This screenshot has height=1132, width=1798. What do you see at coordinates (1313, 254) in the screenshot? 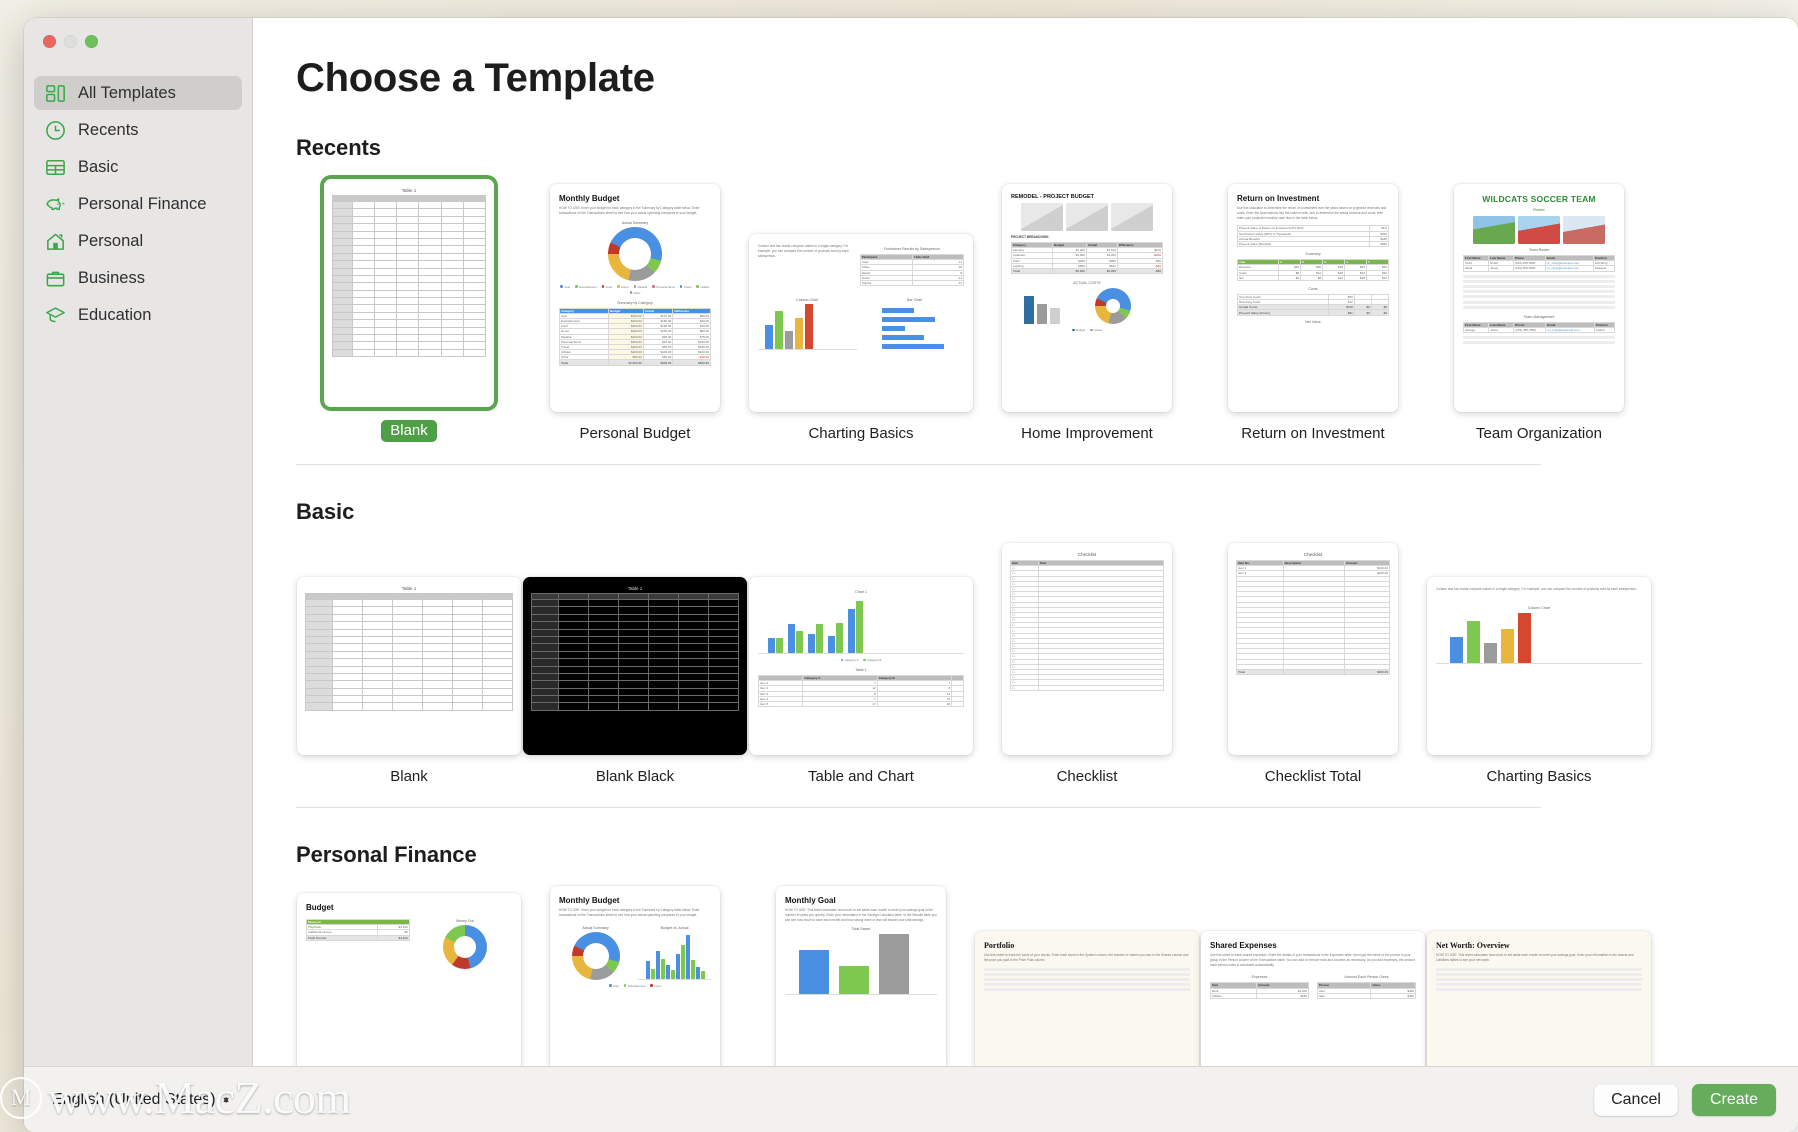
I see `summary-caption: Summary` at bounding box center [1313, 254].